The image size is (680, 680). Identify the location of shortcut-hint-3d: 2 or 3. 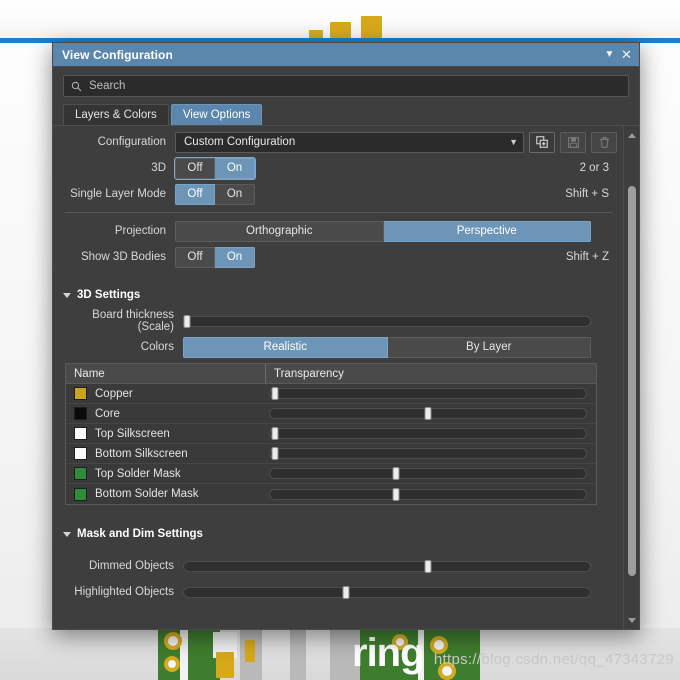
(594, 168).